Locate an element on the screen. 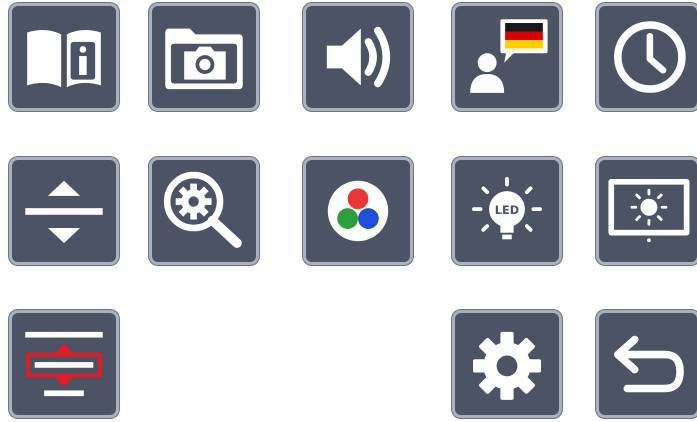  reading-line-icon is located at coordinates (64, 364).